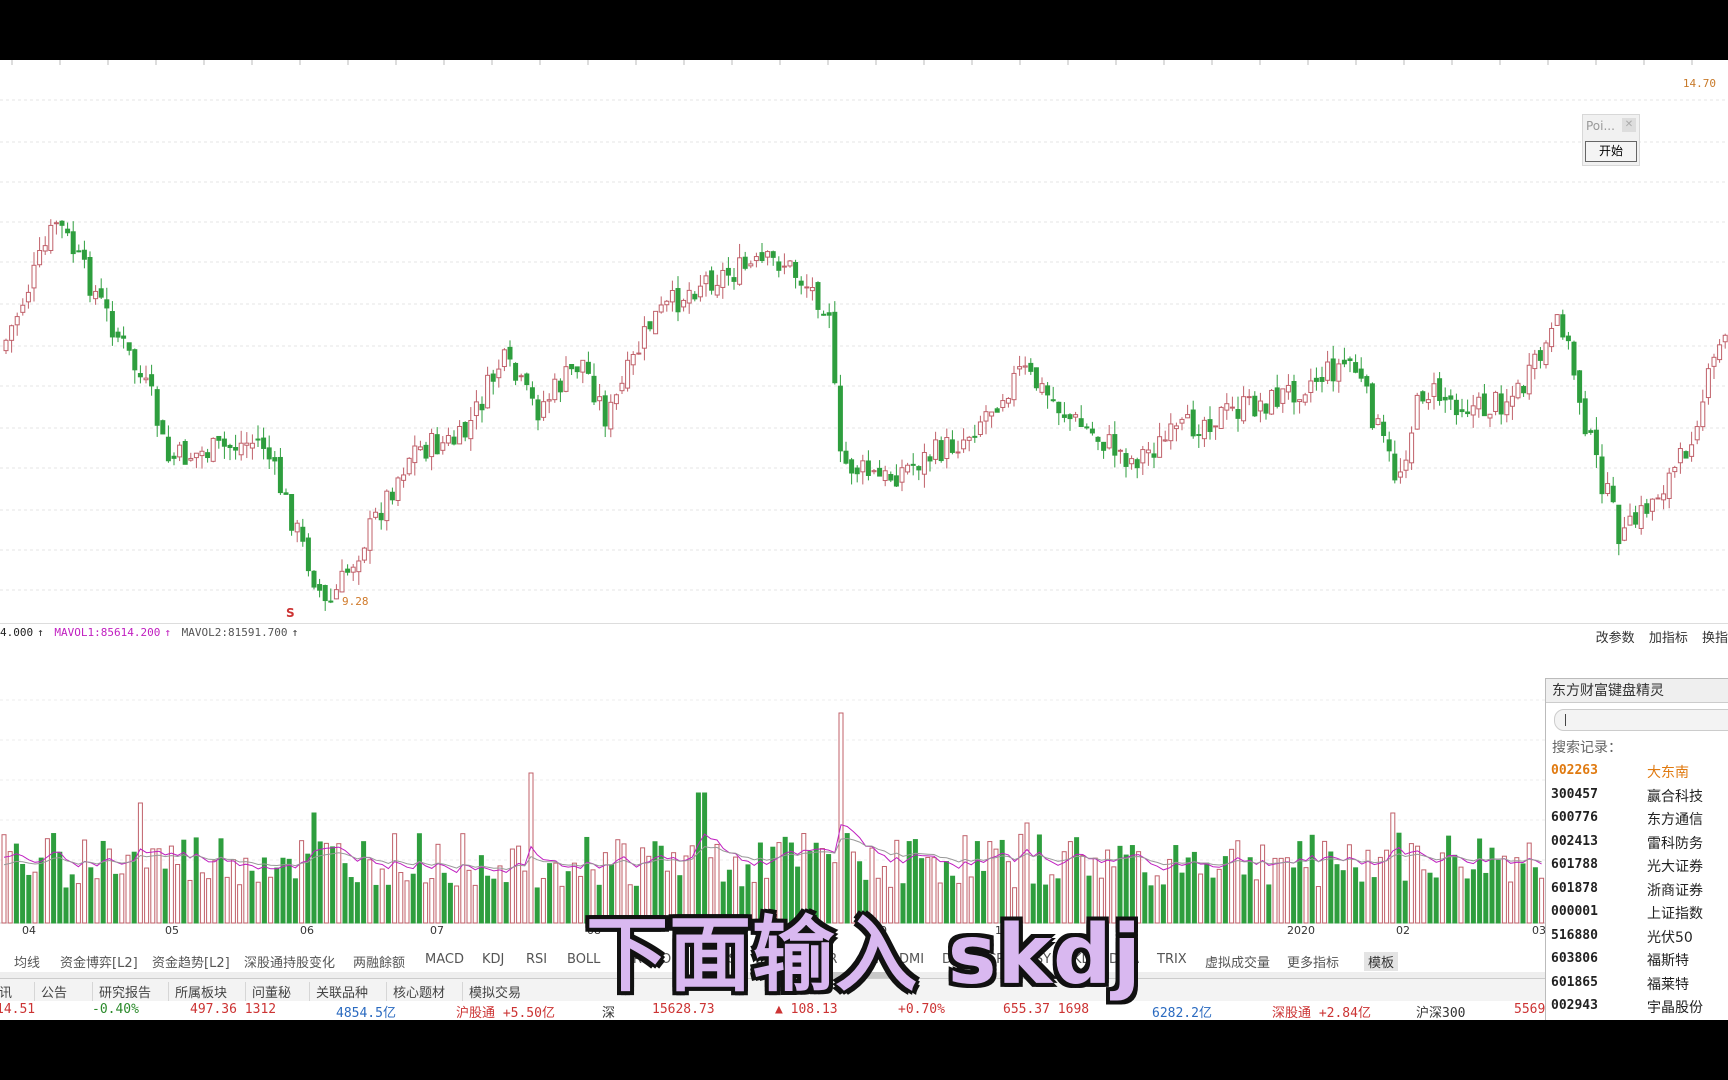 Image resolution: width=1728 pixels, height=1080 pixels. What do you see at coordinates (1637, 691) in the screenshot?
I see `keyboard-sprite-title: 东方财富键盘精灵` at bounding box center [1637, 691].